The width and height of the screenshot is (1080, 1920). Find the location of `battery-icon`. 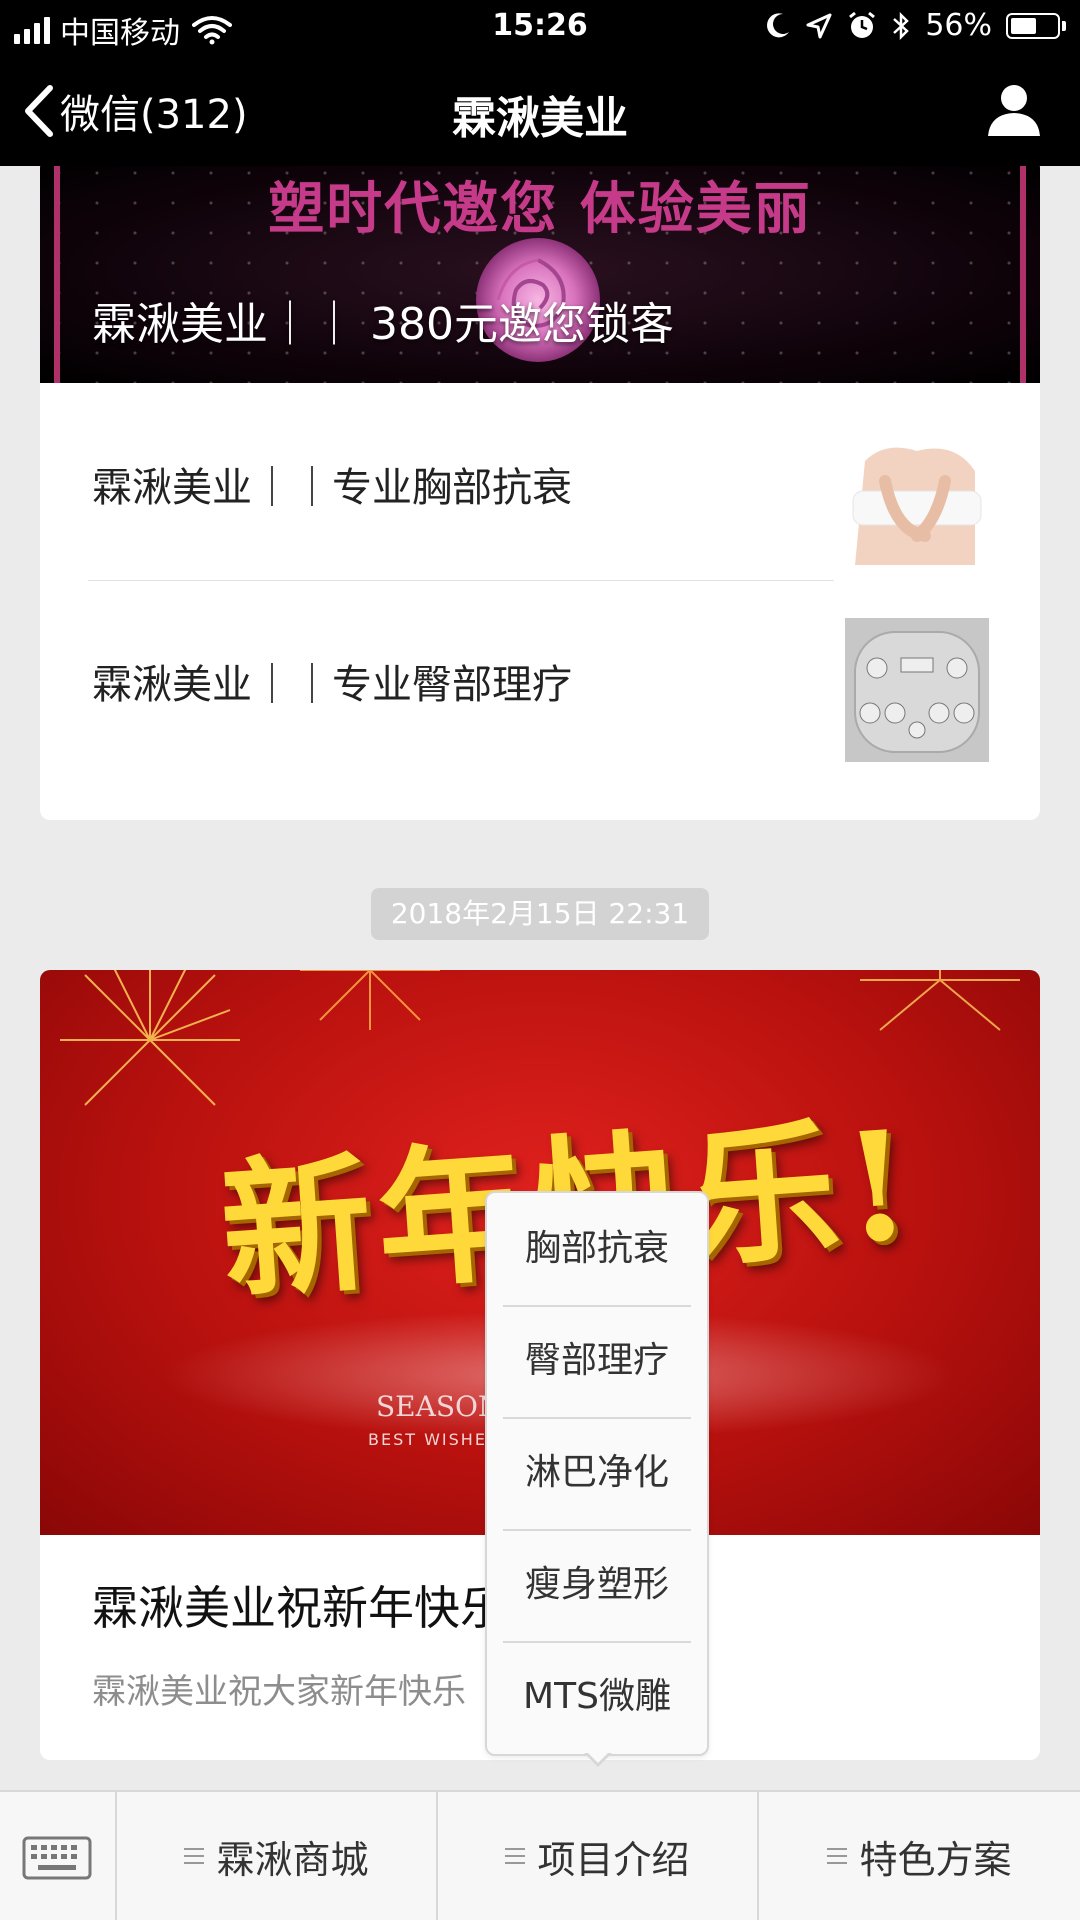

battery-icon is located at coordinates (1036, 25).